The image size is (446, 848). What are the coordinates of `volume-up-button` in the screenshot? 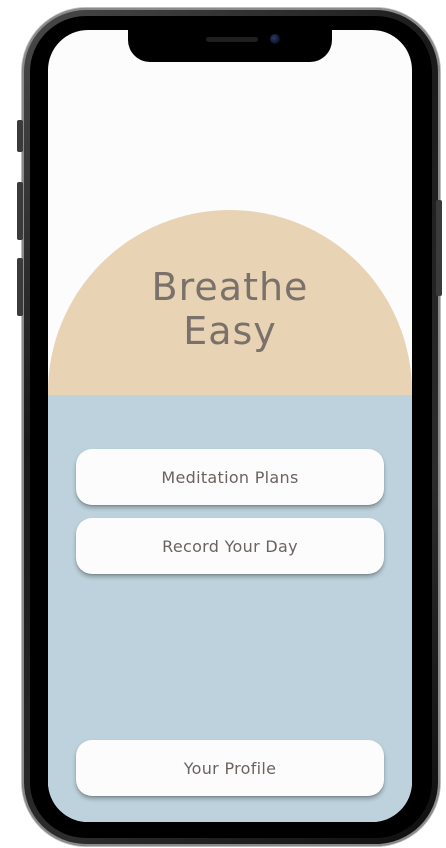 It's located at (20, 211).